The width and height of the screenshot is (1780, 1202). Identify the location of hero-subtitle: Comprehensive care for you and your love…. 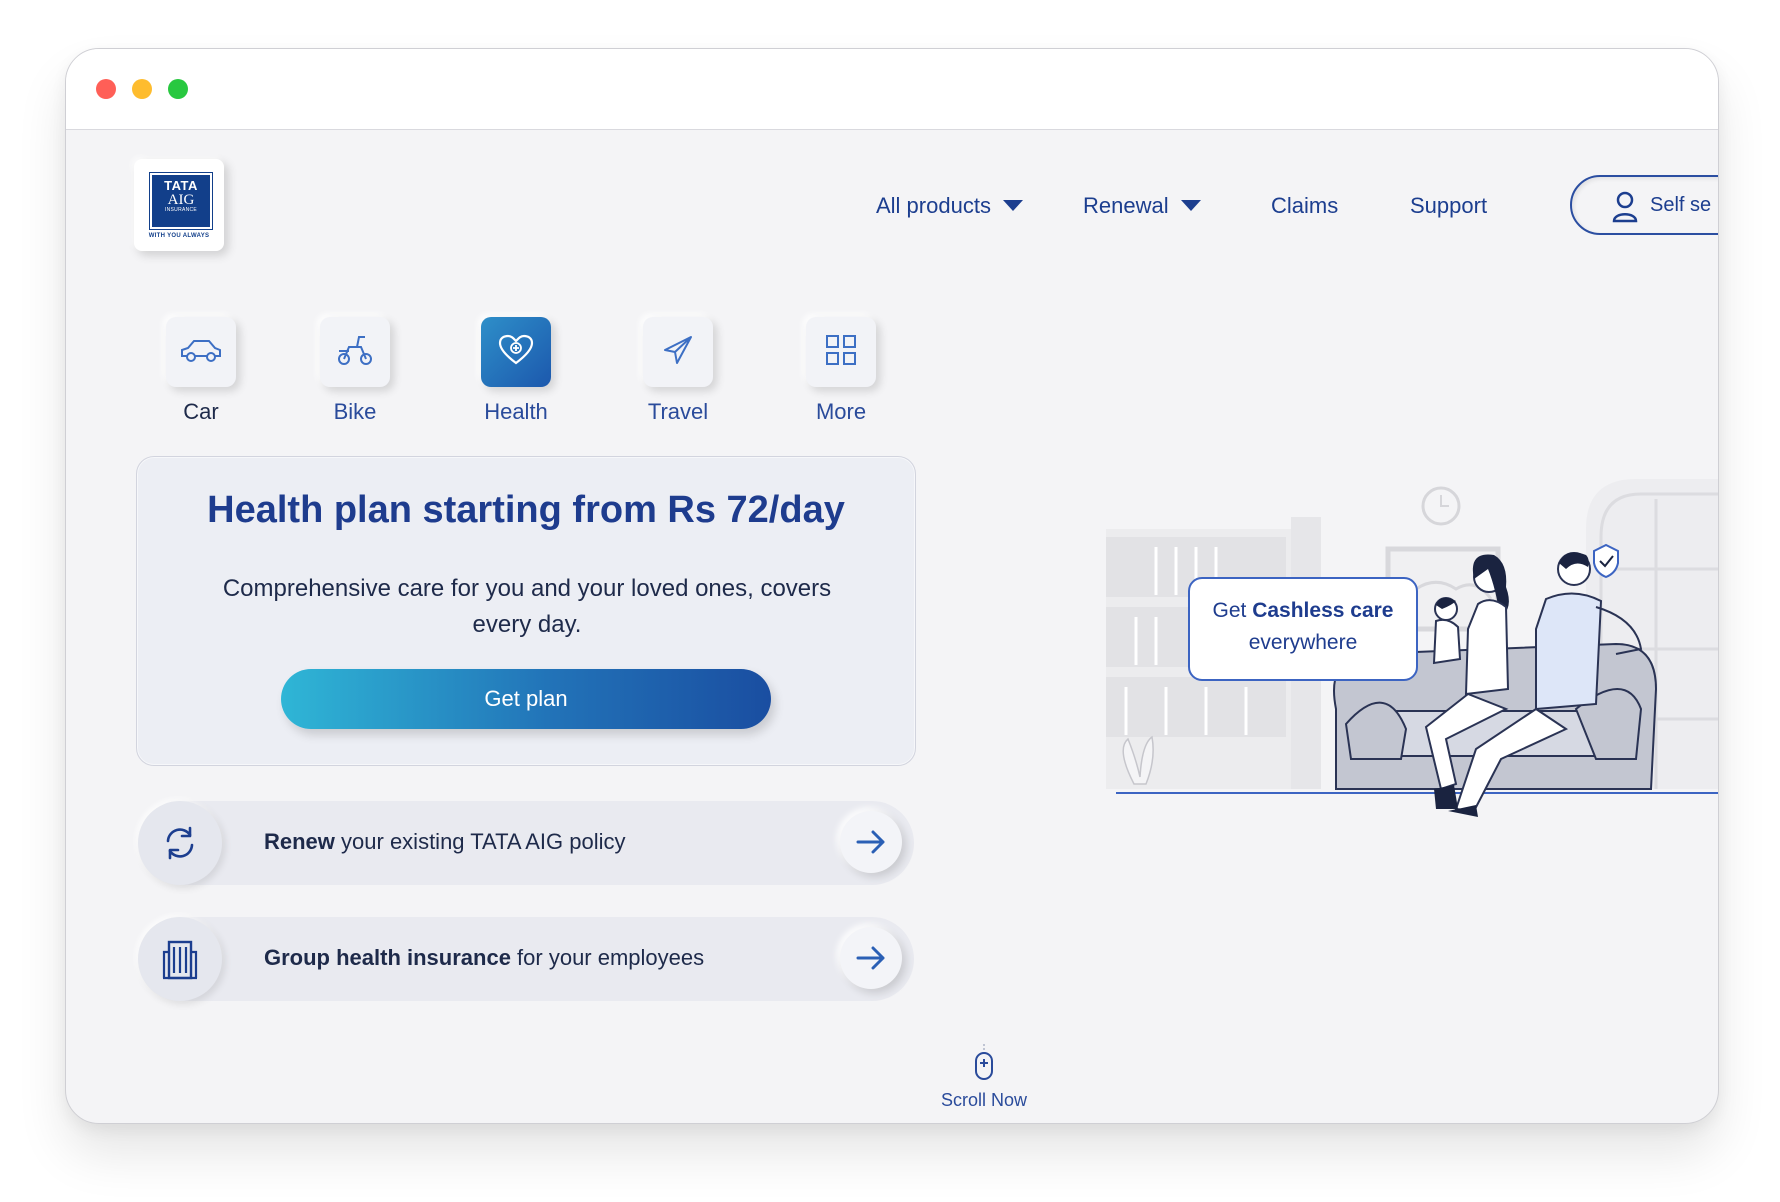
(527, 606).